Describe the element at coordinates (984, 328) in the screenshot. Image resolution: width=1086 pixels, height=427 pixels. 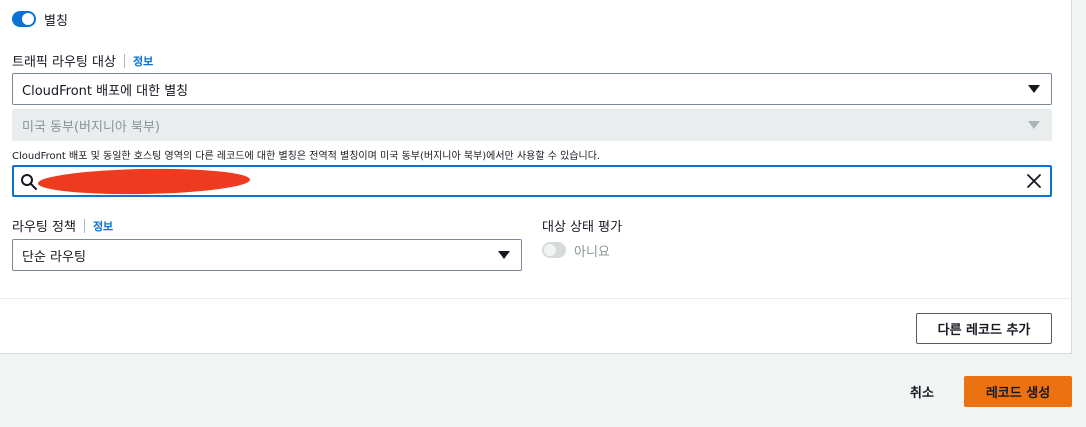
I see `add-record-button: 다른 레코드 추가` at that location.